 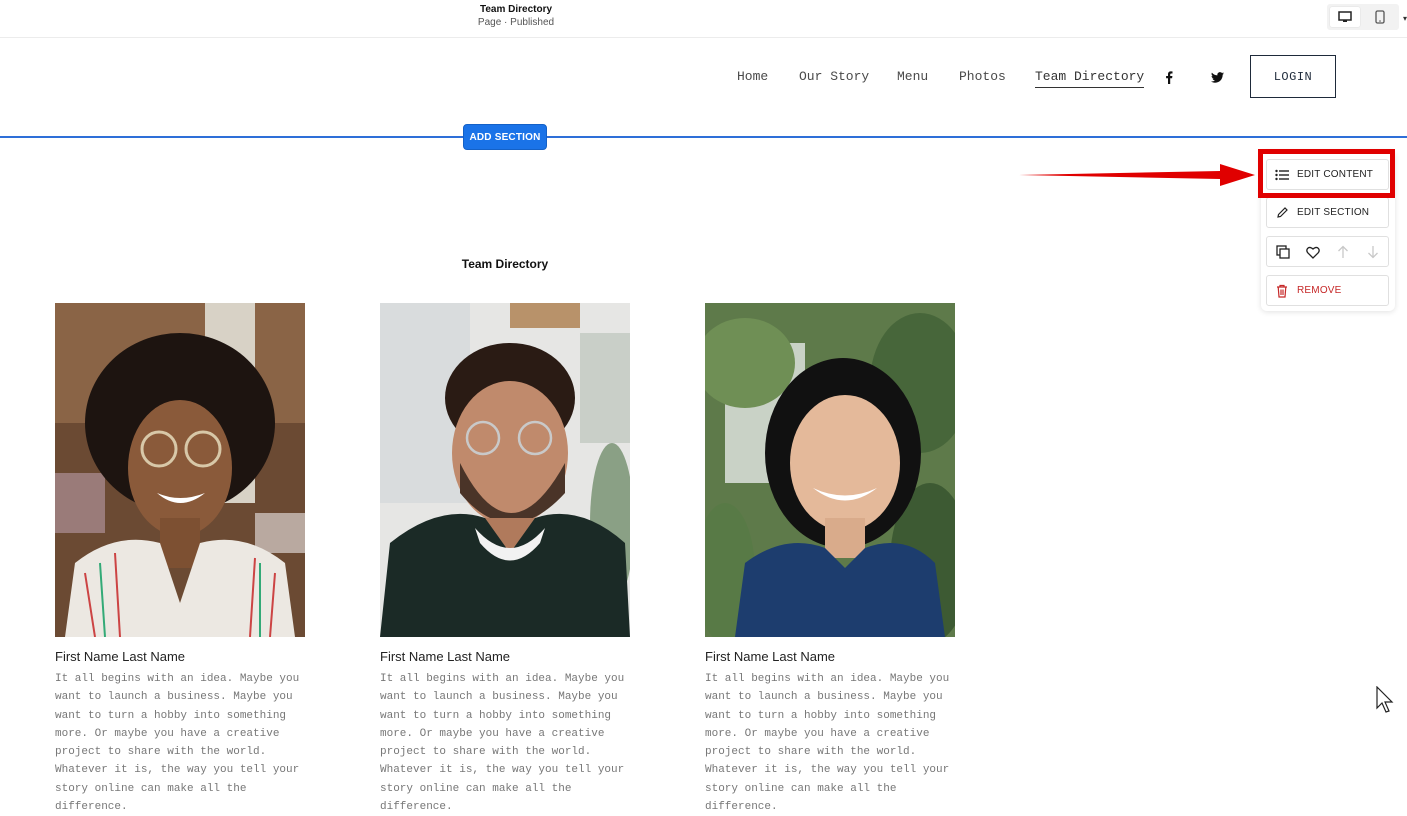 I want to click on more-caret-icon: ▾, so click(x=1405, y=18).